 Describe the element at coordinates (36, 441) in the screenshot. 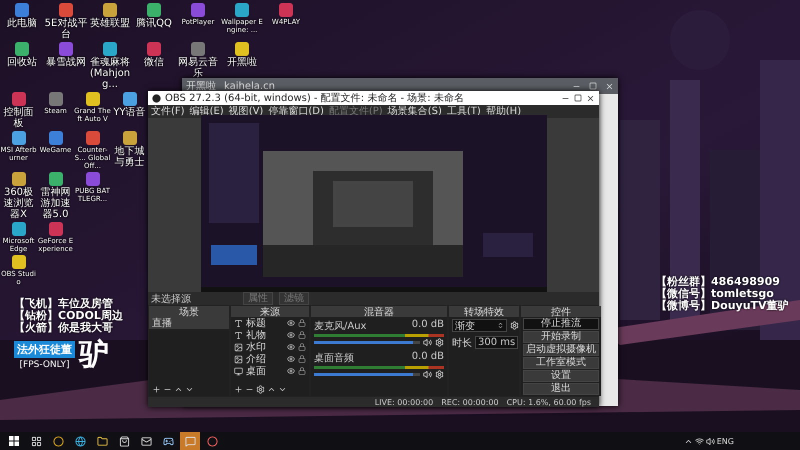

I see `task-view-icon` at that location.